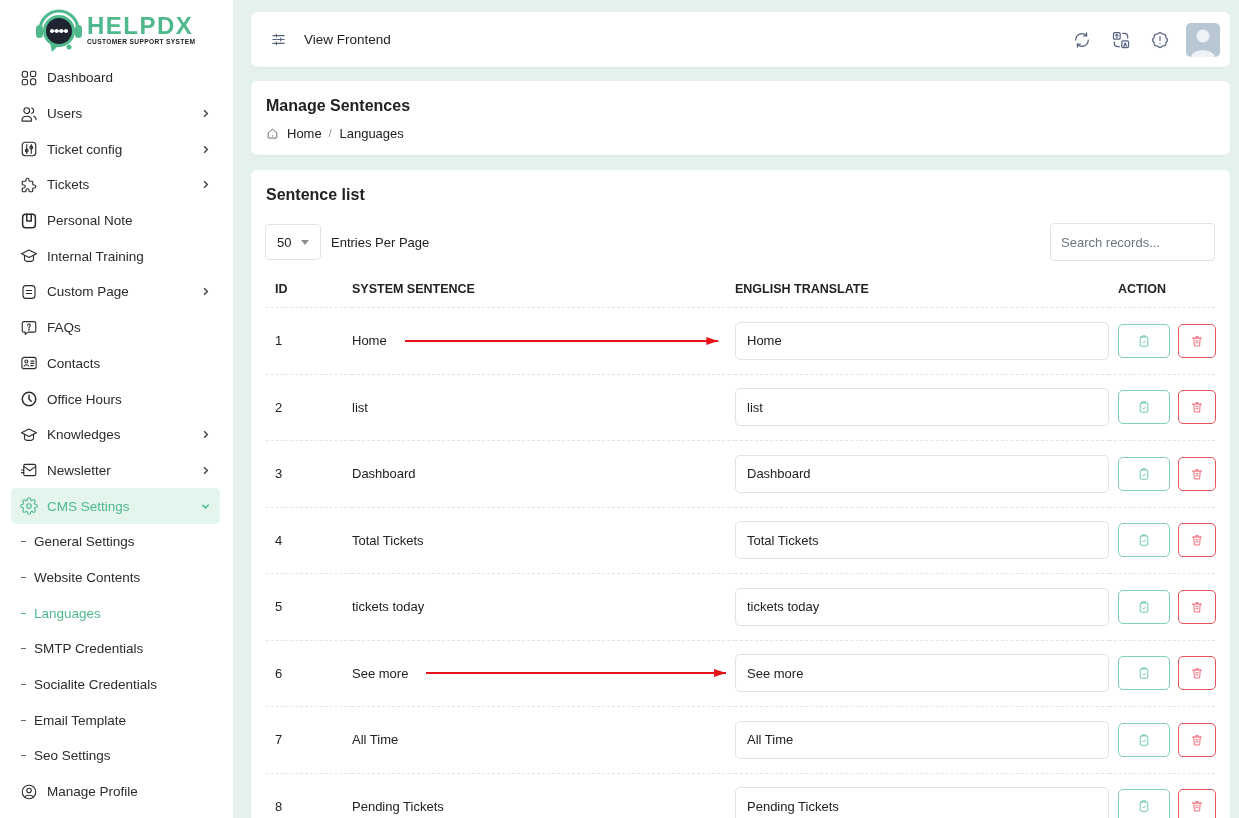 The height and width of the screenshot is (818, 1239). I want to click on table-cell: 2, so click(279, 407).